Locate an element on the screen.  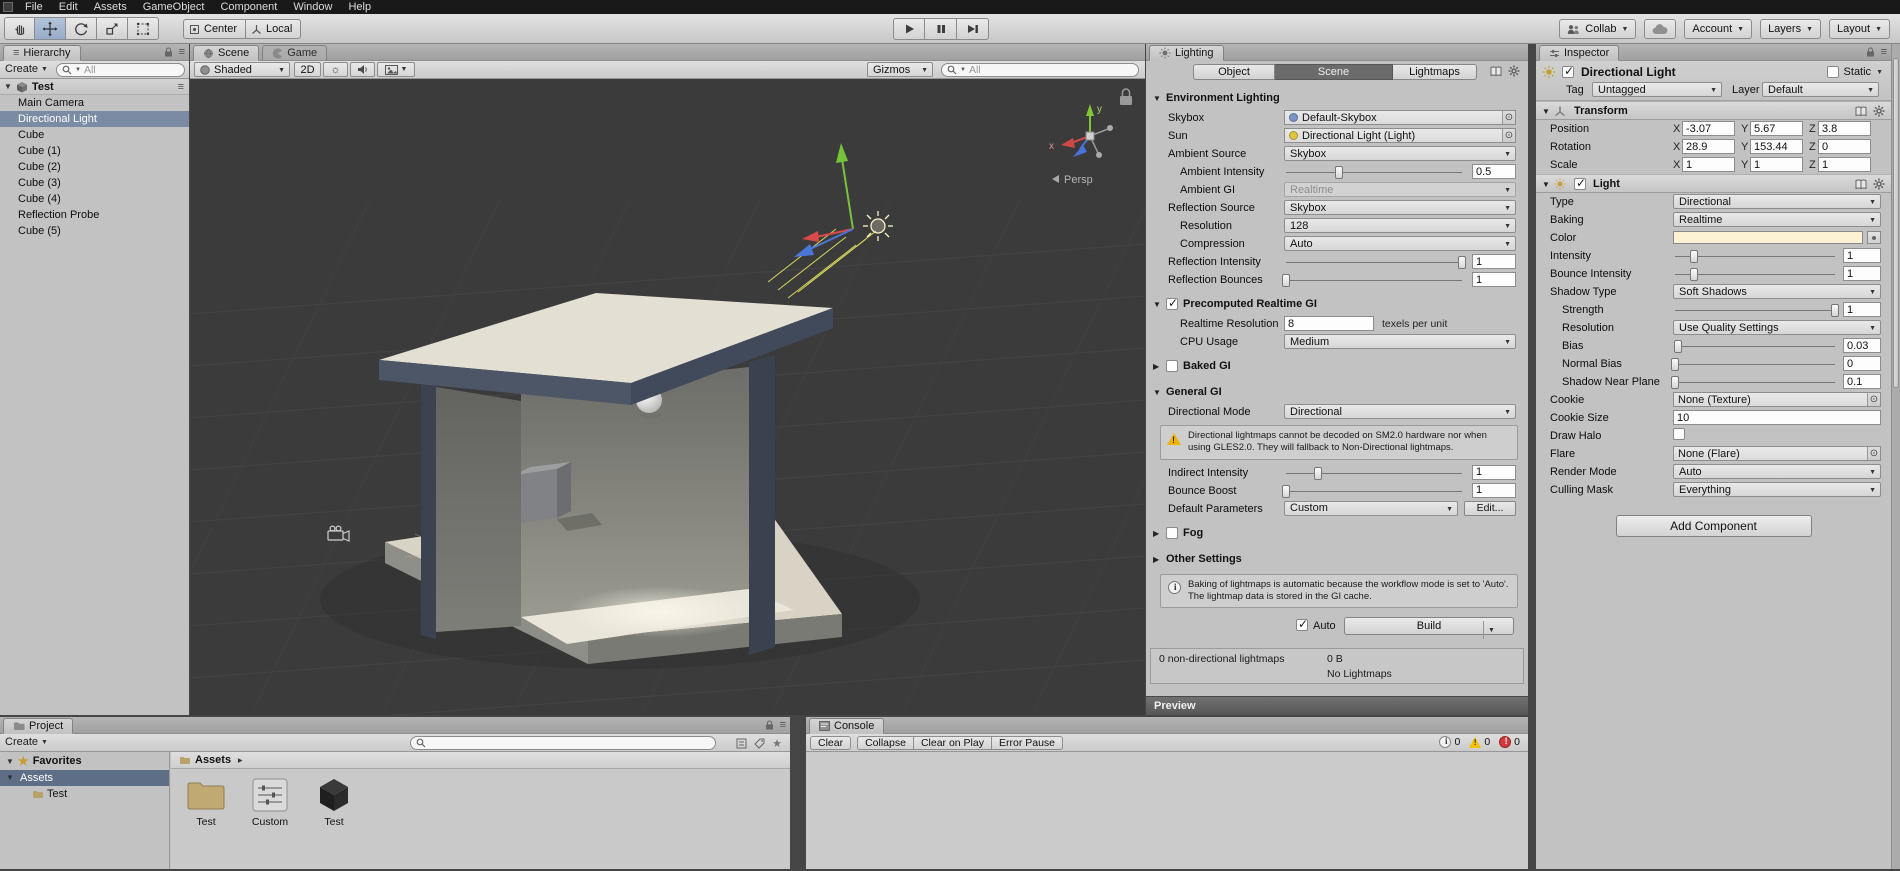
tag-dropdown: Untagged ▼ is located at coordinates (1657, 89).